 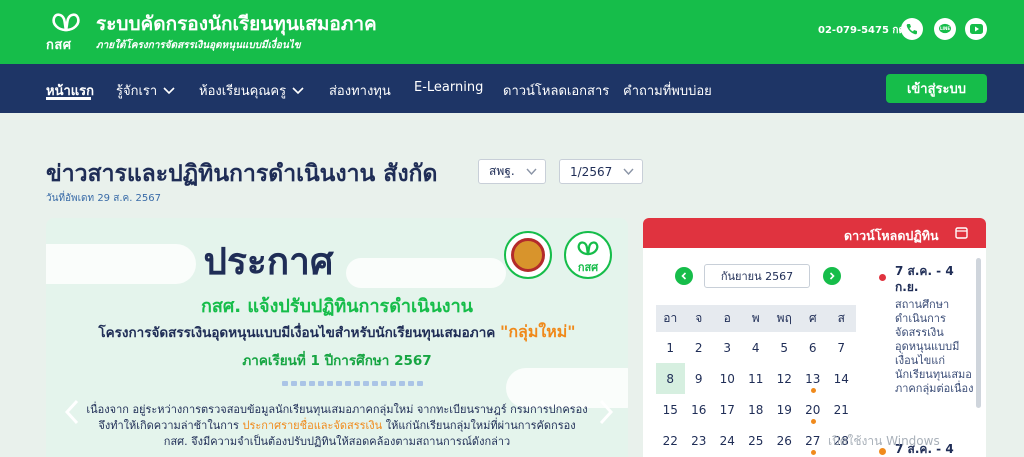 I want to click on agency-select-value: สพฐ., so click(x=502, y=171).